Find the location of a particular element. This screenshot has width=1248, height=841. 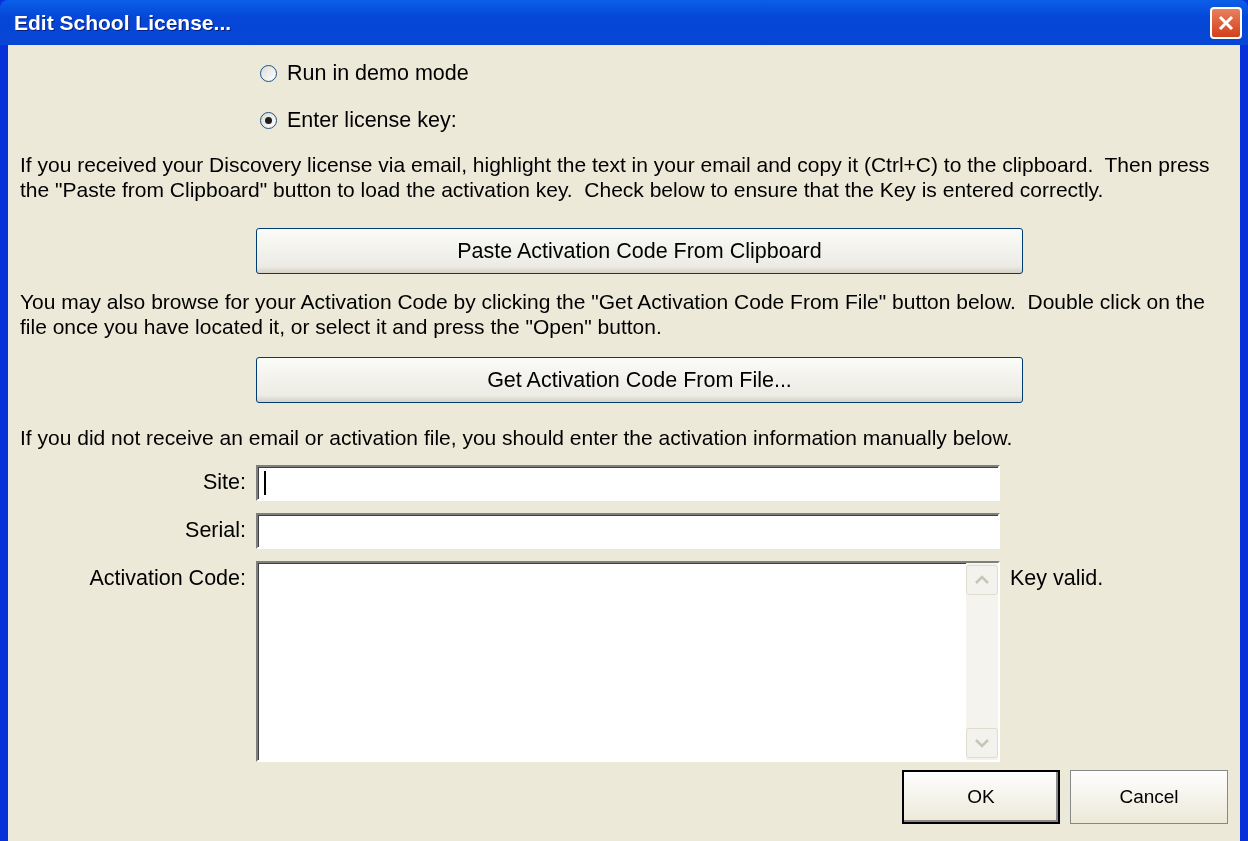

field-label: Site: is located at coordinates (224, 482).